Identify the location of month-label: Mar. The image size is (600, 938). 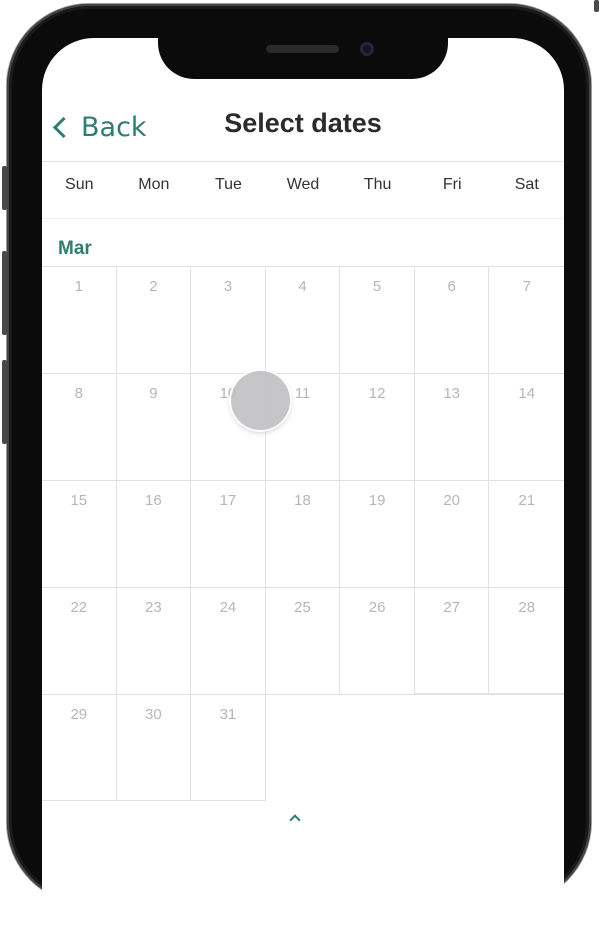
(75, 248).